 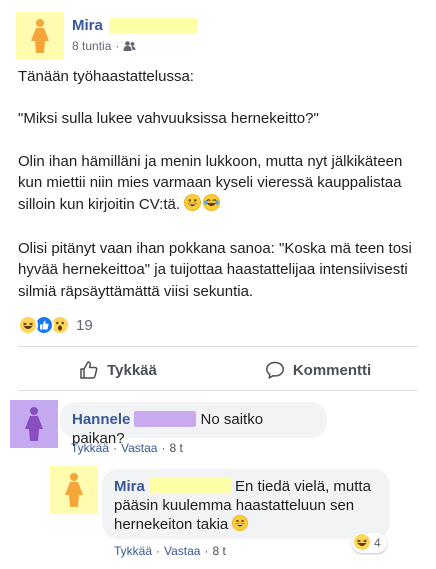 I want to click on reply-like-link: Tykkää, so click(x=133, y=551).